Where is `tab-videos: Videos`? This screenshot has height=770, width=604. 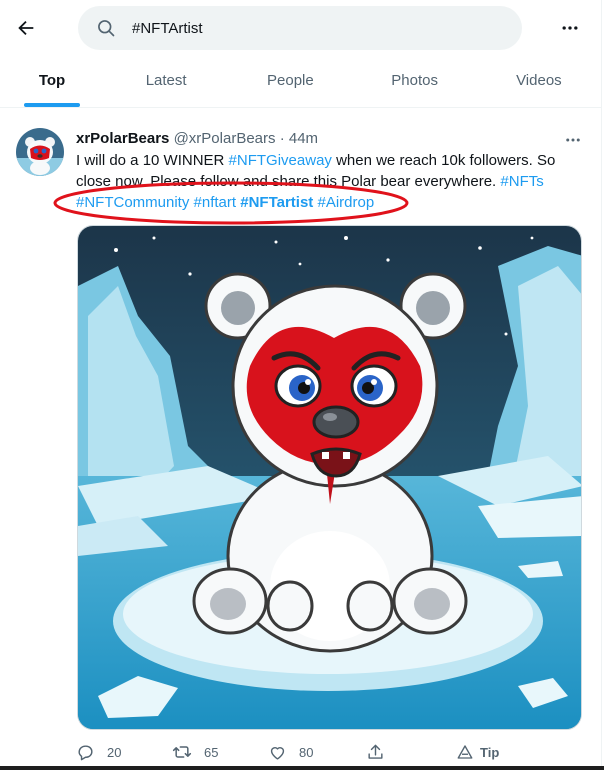
tab-videos: Videos is located at coordinates (539, 80).